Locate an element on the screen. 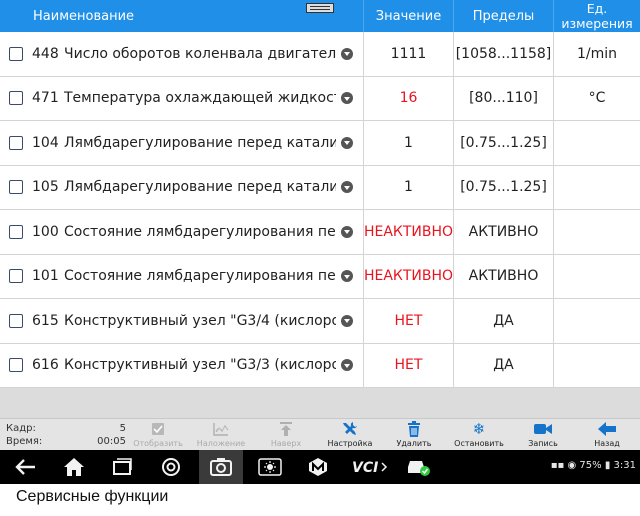 Image resolution: width=640 pixels, height=516 pixels. screenshot-icon is located at coordinates (221, 467).